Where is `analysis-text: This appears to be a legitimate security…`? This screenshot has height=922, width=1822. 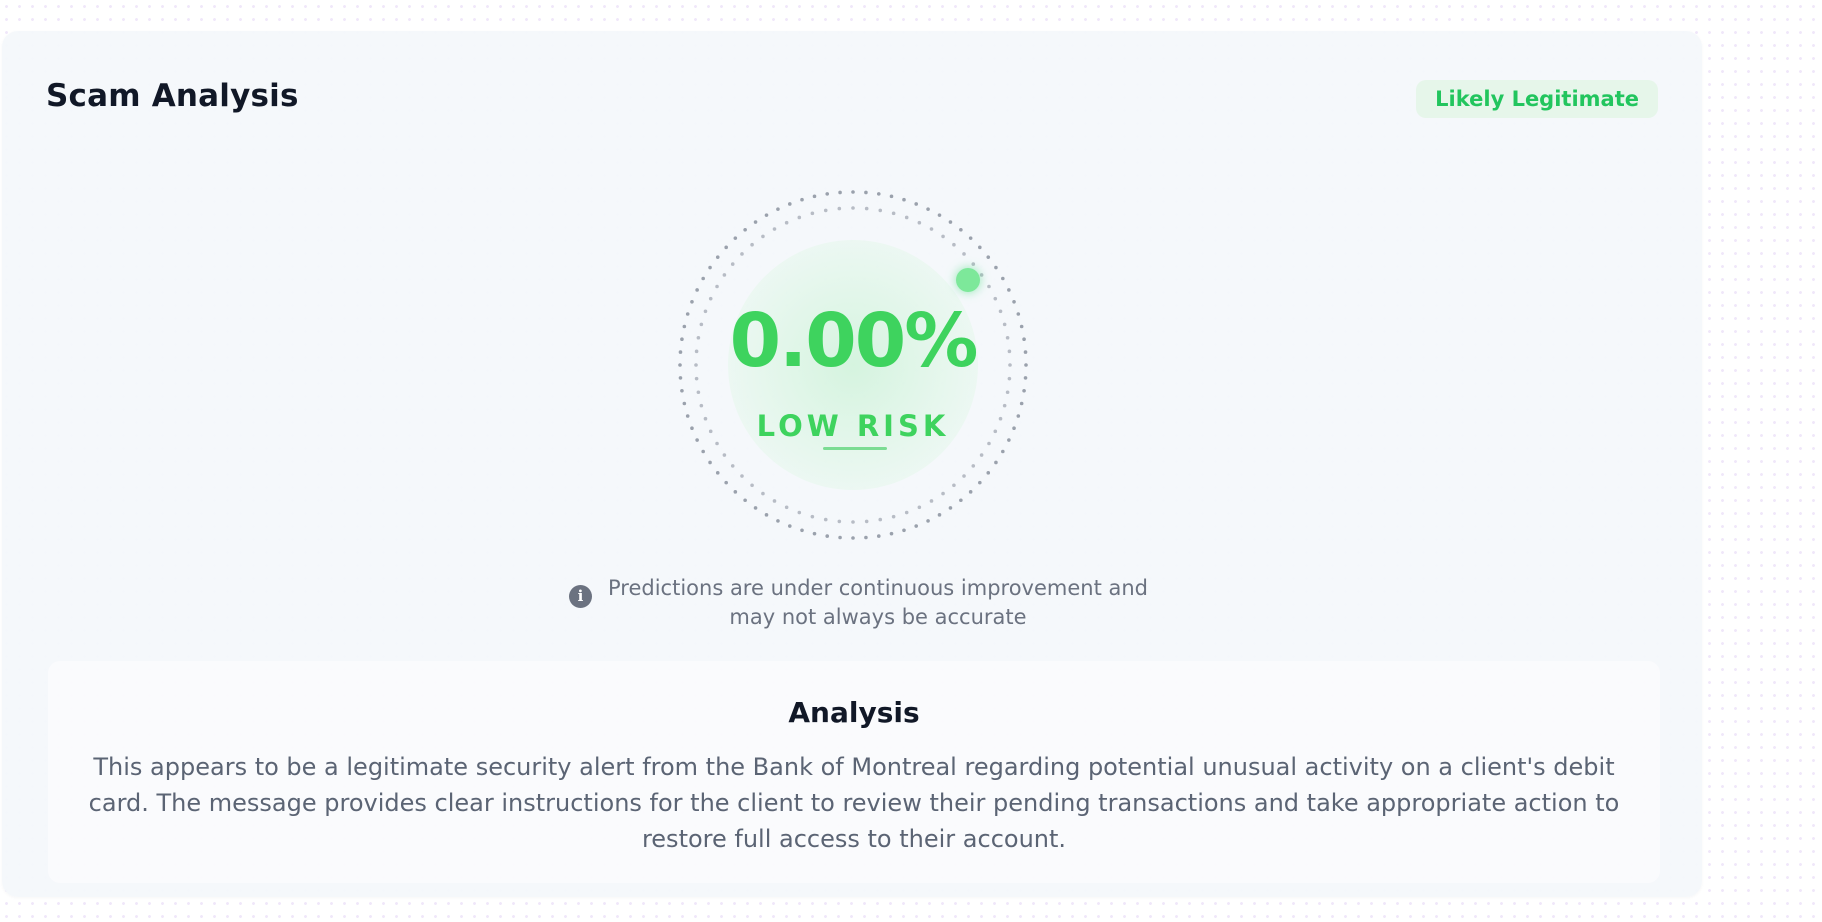
analysis-text: This appears to be a legitimate security… is located at coordinates (854, 803).